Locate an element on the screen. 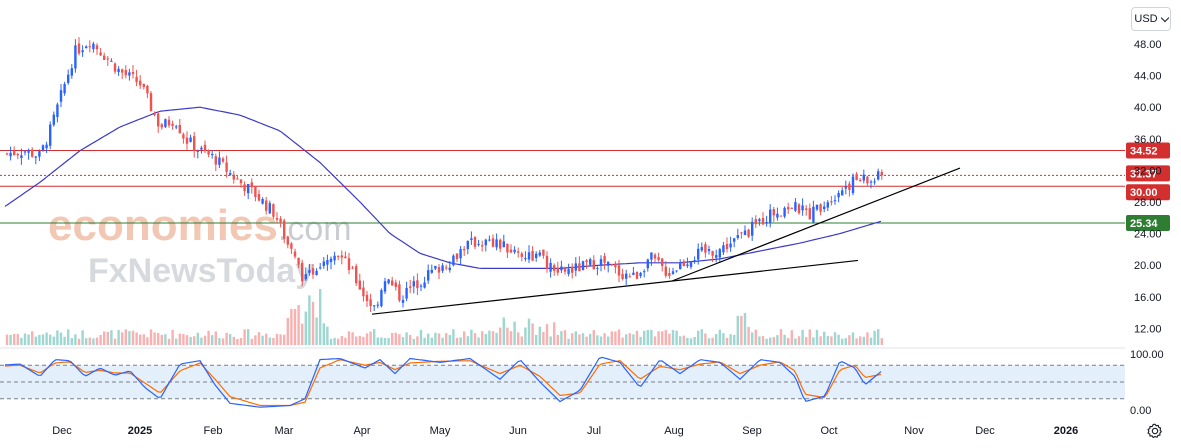 Image resolution: width=1181 pixels, height=448 pixels. time-tick-Nov: Nov is located at coordinates (914, 431).